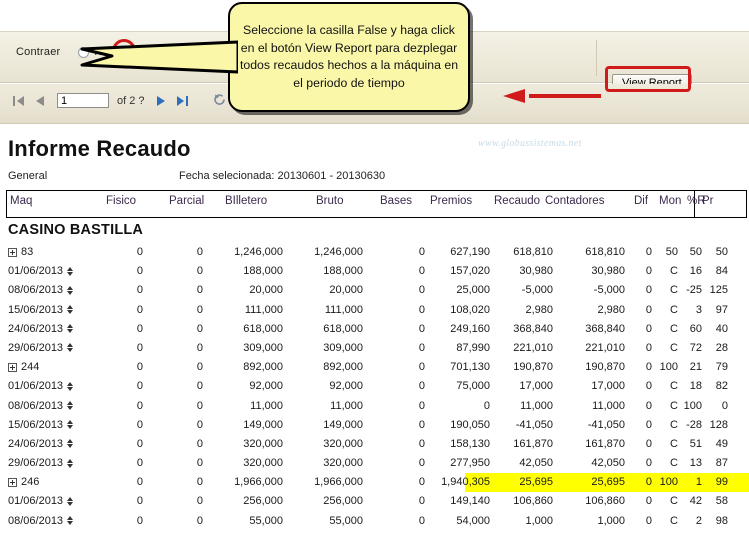  Describe the element at coordinates (282, 176) in the screenshot. I see `selected-date-range-label: Fecha selecionada: 20130601 - 20130630` at that location.